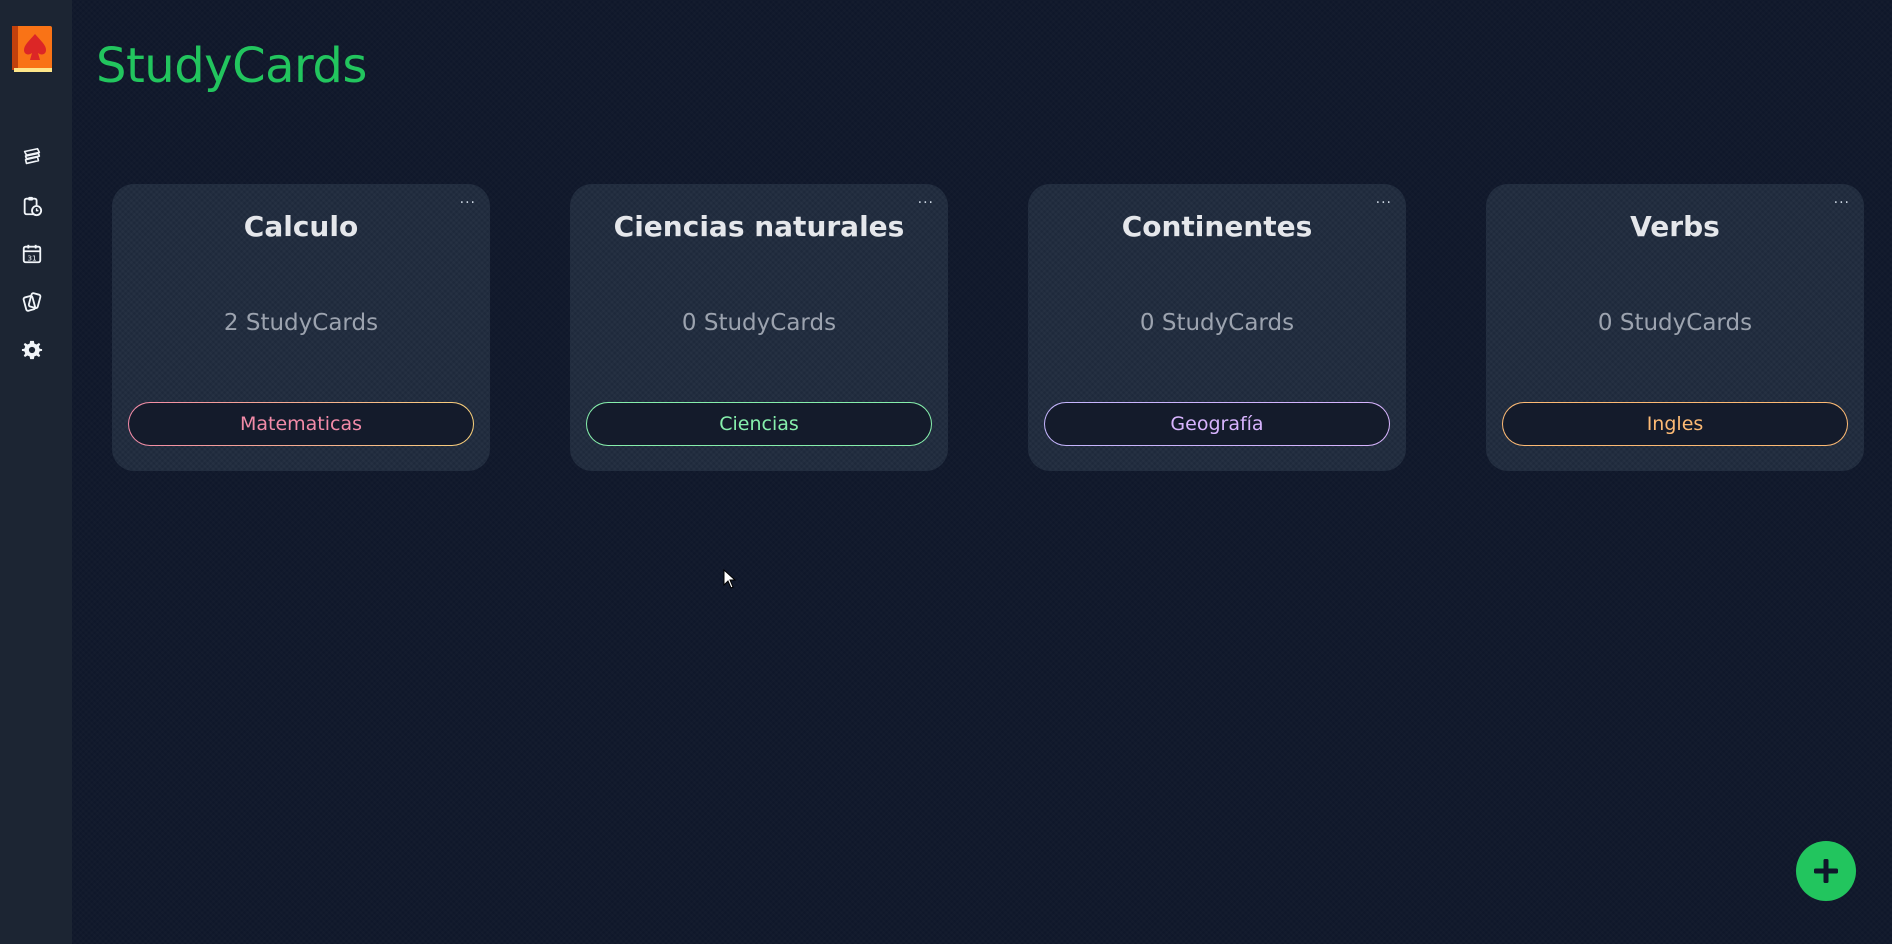  I want to click on deck-title: Verbs, so click(1675, 226).